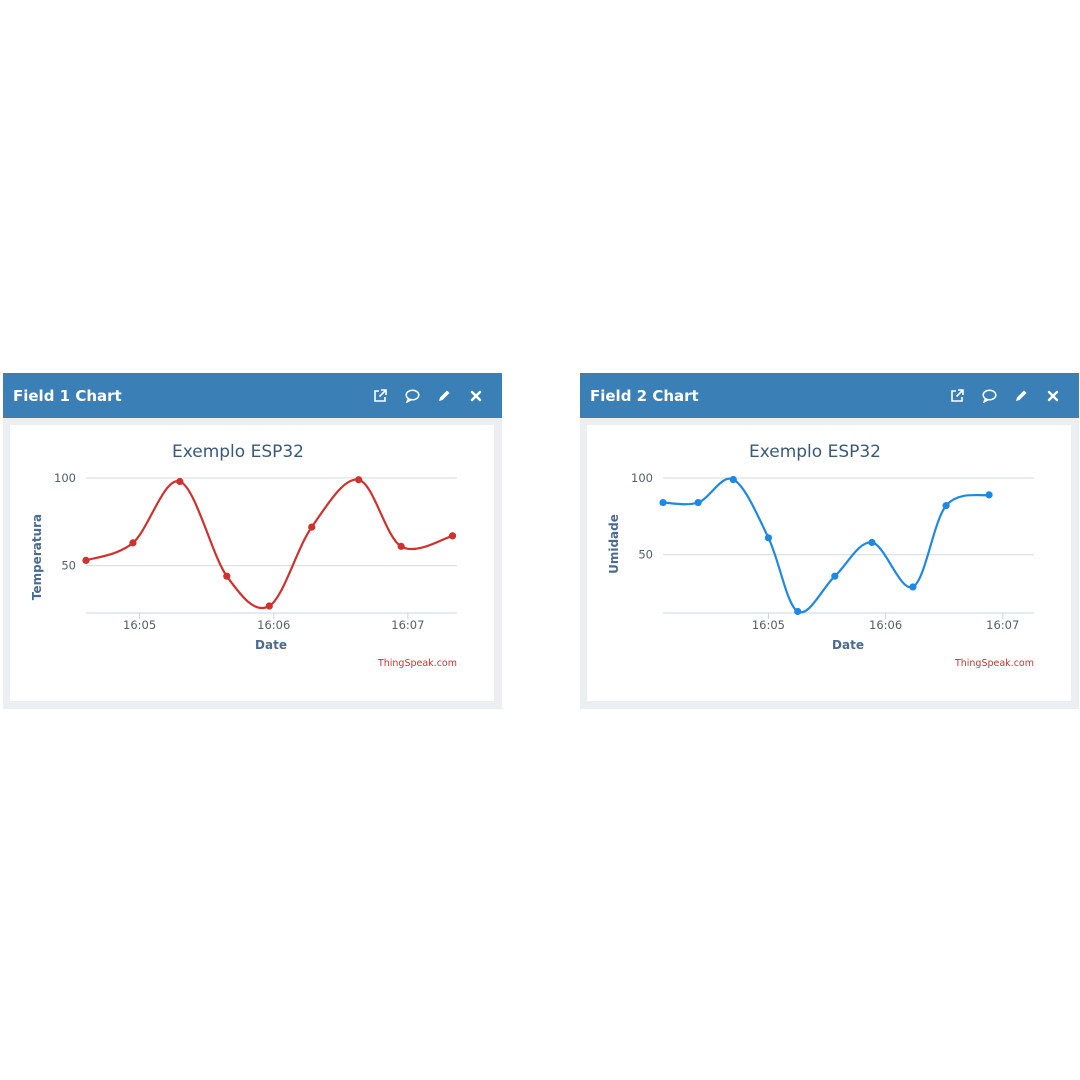 The height and width of the screenshot is (1080, 1080). Describe the element at coordinates (829, 395) in the screenshot. I see `widget-header: Field 2 Chart` at that location.